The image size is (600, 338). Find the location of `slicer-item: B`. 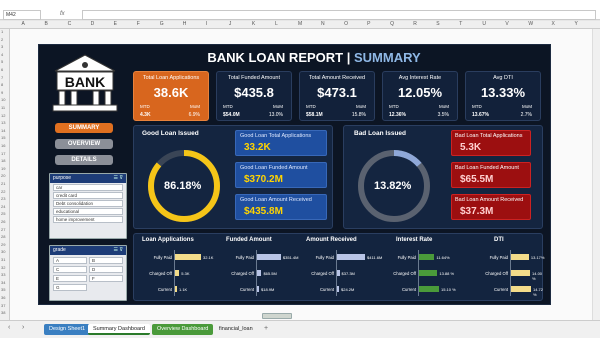

slicer-item: B is located at coordinates (106, 260).